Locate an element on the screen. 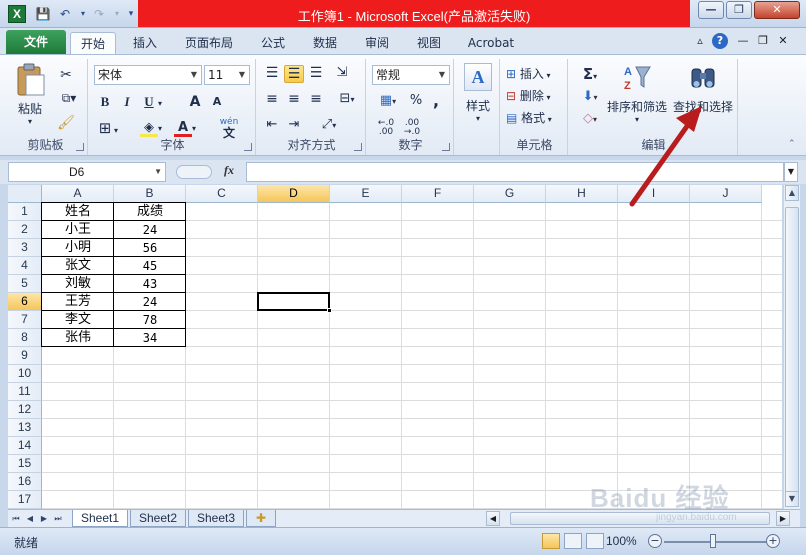 The image size is (806, 555). row-header-11: 11 is located at coordinates (25, 392).